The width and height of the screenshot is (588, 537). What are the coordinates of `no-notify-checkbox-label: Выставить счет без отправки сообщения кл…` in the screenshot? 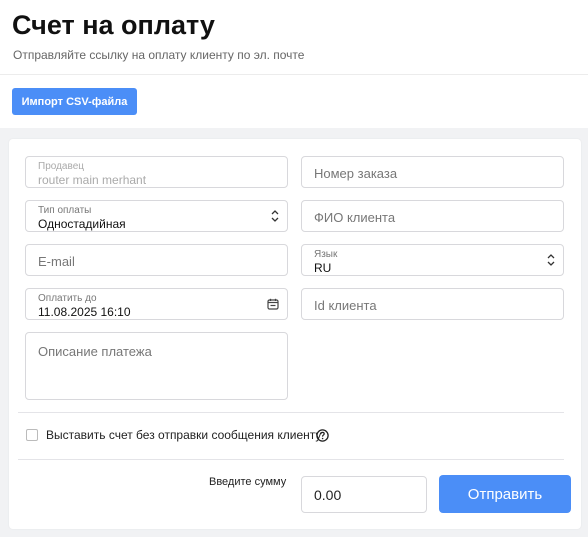 It's located at (183, 435).